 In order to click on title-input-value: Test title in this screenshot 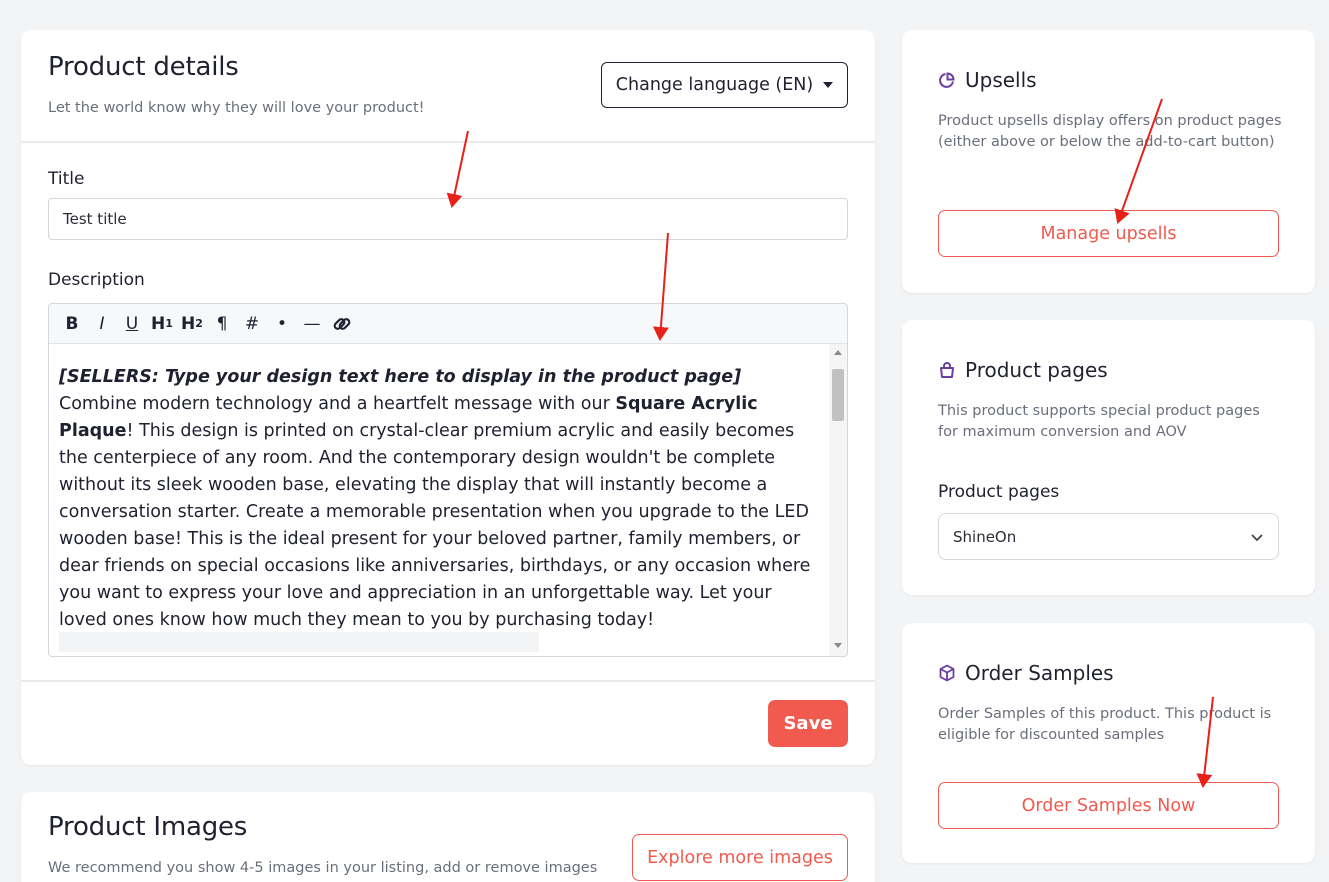, I will do `click(95, 219)`.